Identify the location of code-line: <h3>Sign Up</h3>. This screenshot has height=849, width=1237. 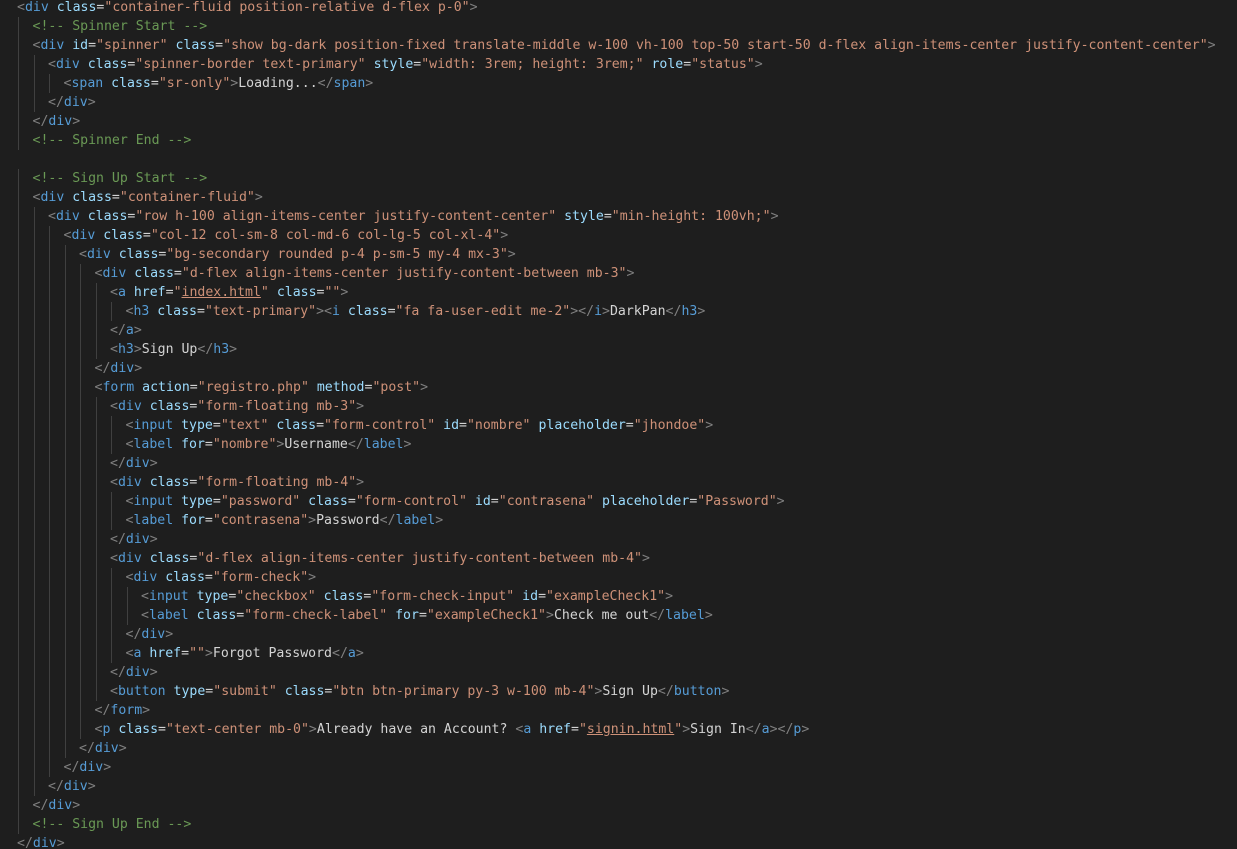
(173, 349).